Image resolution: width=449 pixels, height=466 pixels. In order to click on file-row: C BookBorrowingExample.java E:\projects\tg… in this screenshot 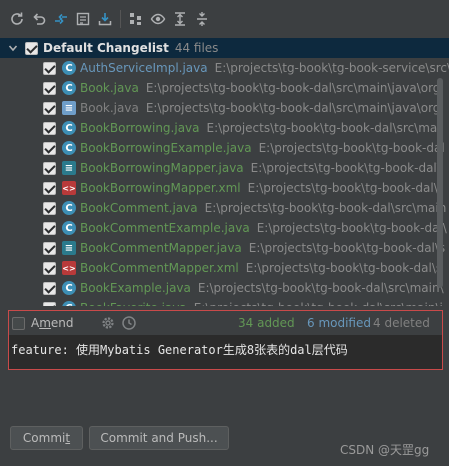, I will do `click(224, 148)`.